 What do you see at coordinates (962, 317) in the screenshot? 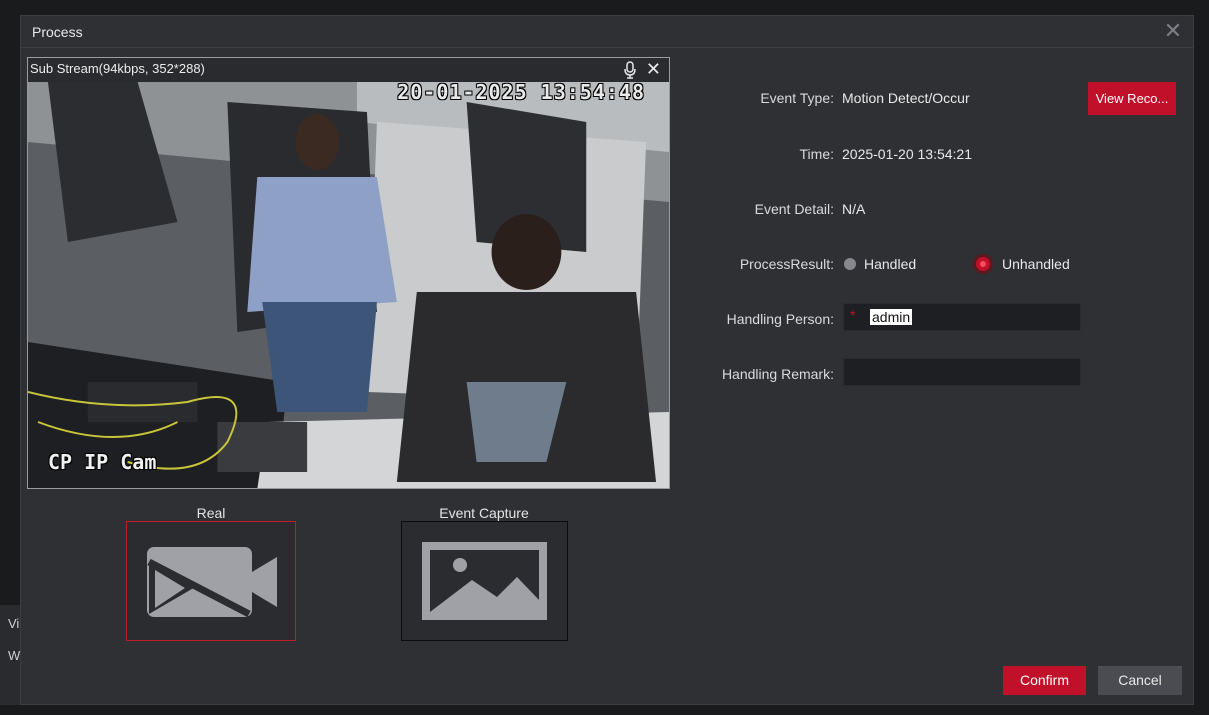
I see `handling-person-input: * admin` at bounding box center [962, 317].